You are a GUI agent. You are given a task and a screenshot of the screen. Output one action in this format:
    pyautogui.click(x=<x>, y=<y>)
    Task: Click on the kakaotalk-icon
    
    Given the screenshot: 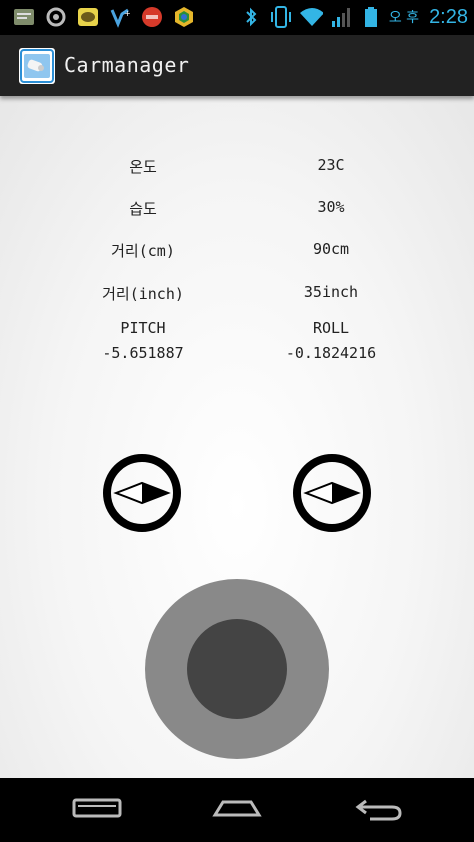 What is the action you would take?
    pyautogui.click(x=88, y=17)
    